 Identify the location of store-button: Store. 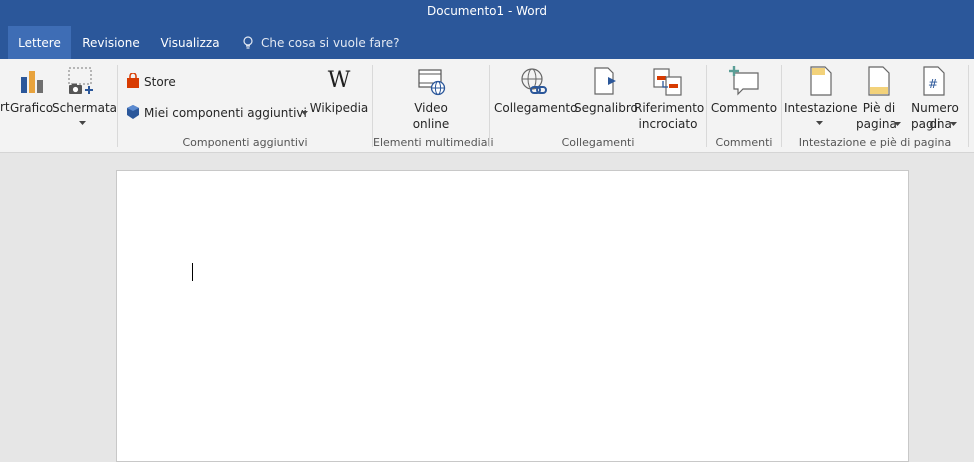
(154, 82).